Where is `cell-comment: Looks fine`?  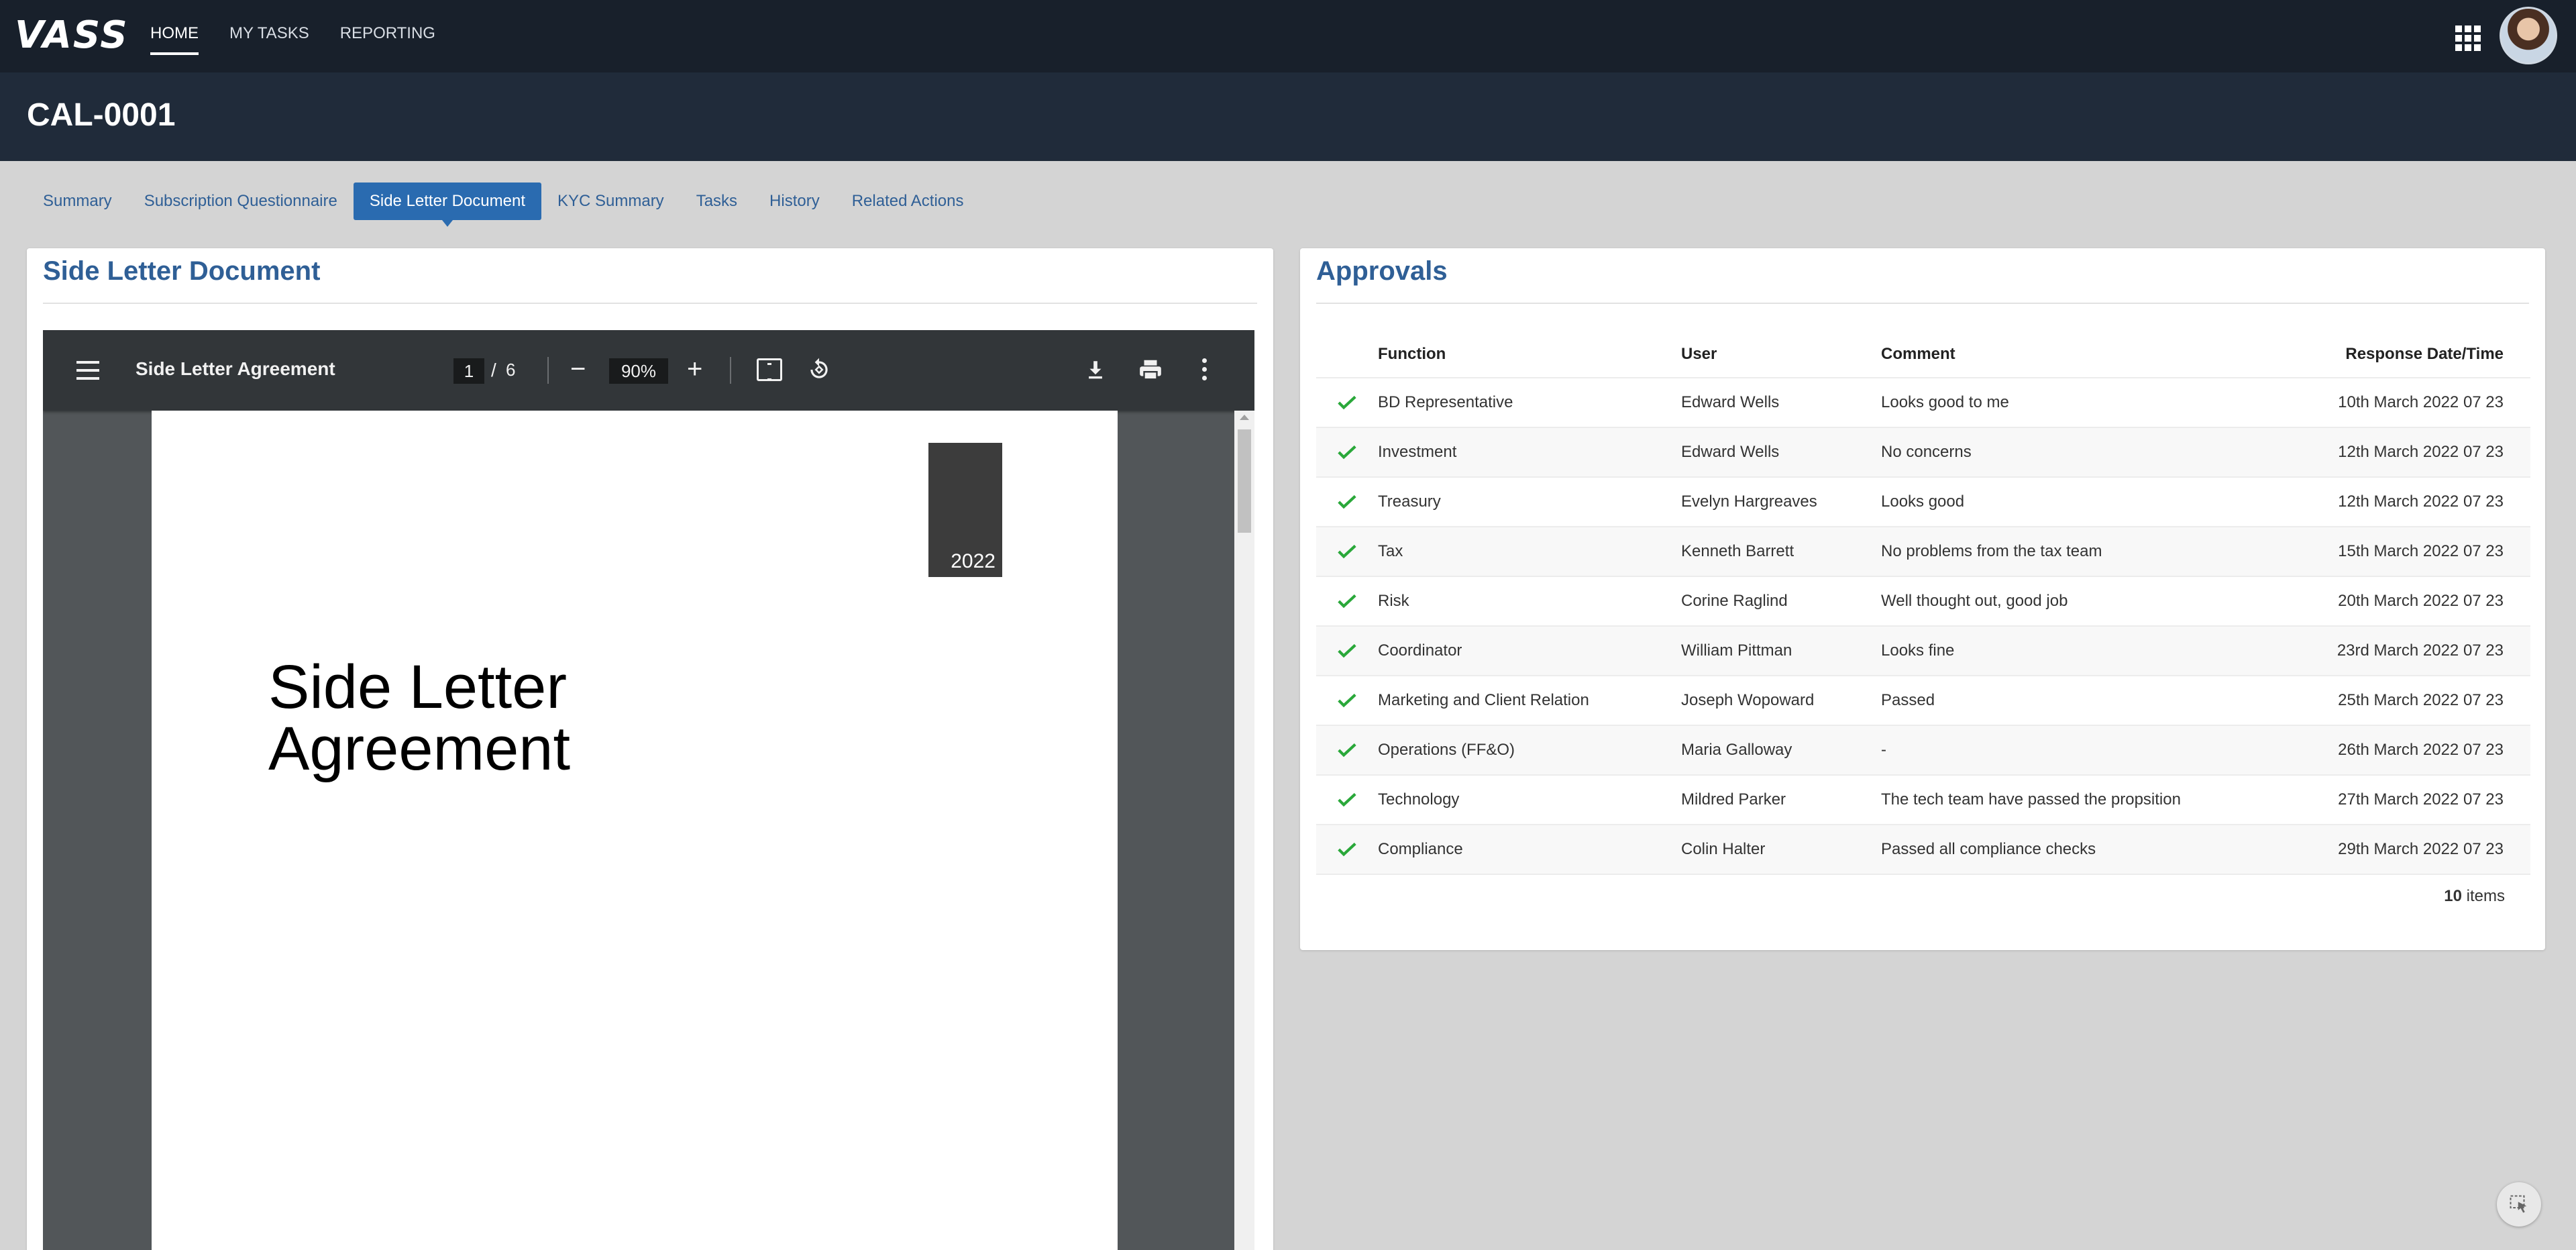
cell-comment: Looks fine is located at coordinates (1918, 650).